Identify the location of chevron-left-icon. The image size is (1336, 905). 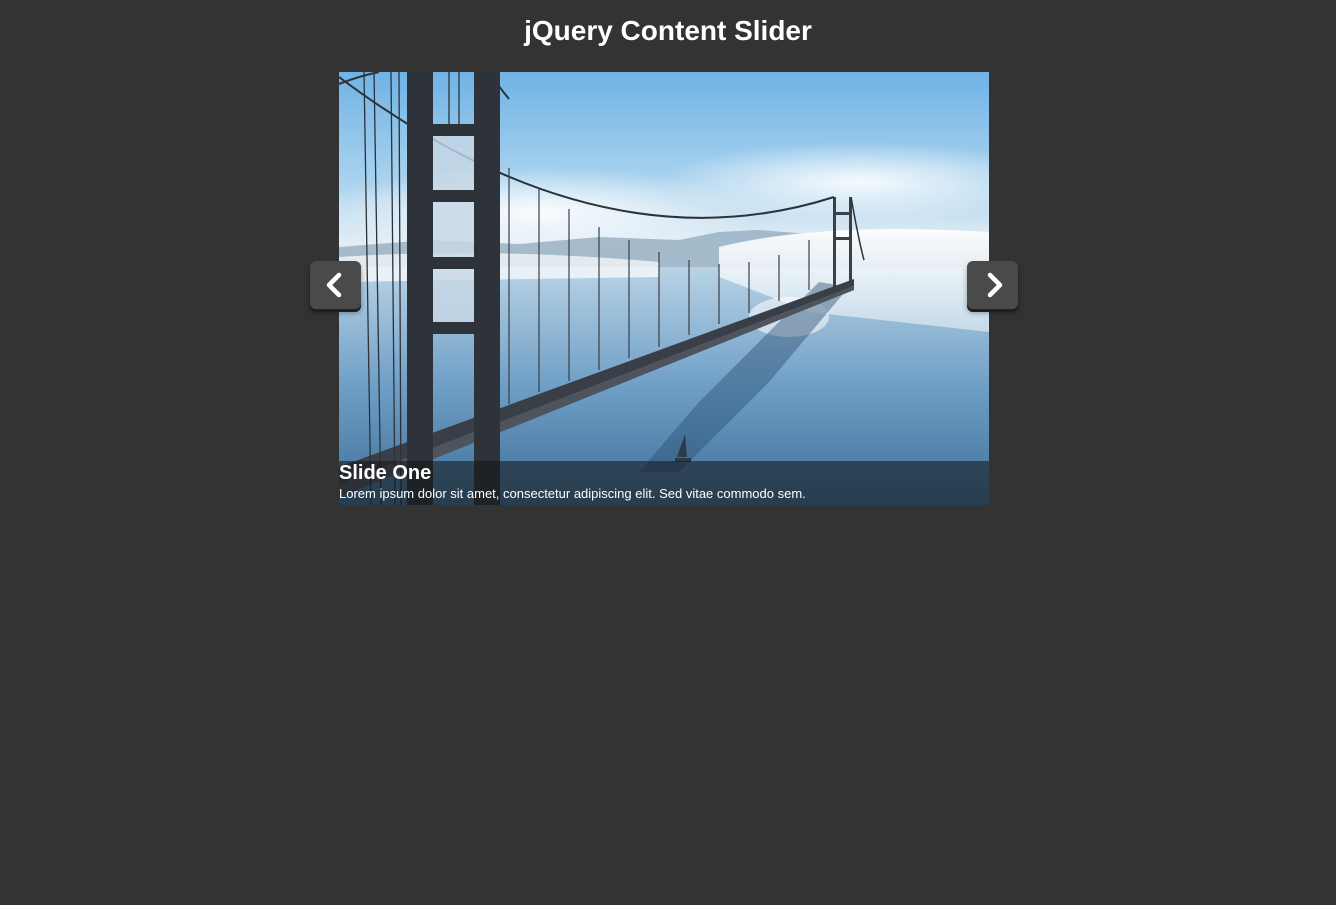
(334, 285).